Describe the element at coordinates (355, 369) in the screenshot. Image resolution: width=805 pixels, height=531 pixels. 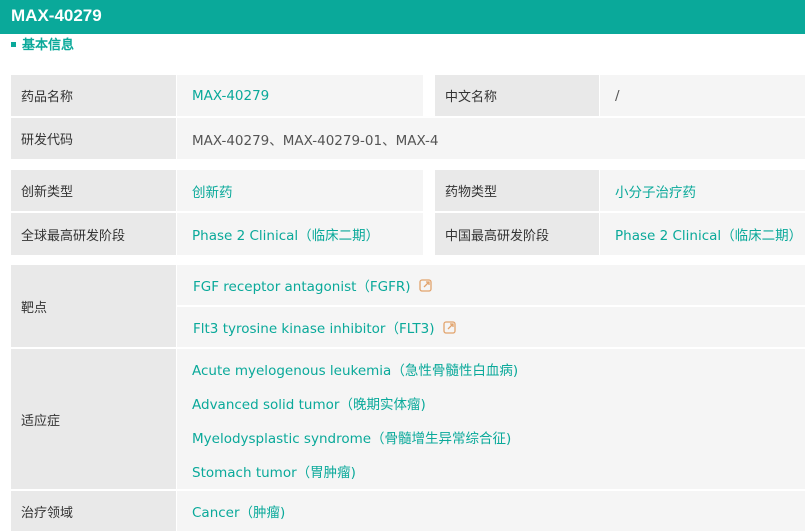
I see `indication-item: Acute myelogenous leukemia（急性骨髓性白血病)` at that location.